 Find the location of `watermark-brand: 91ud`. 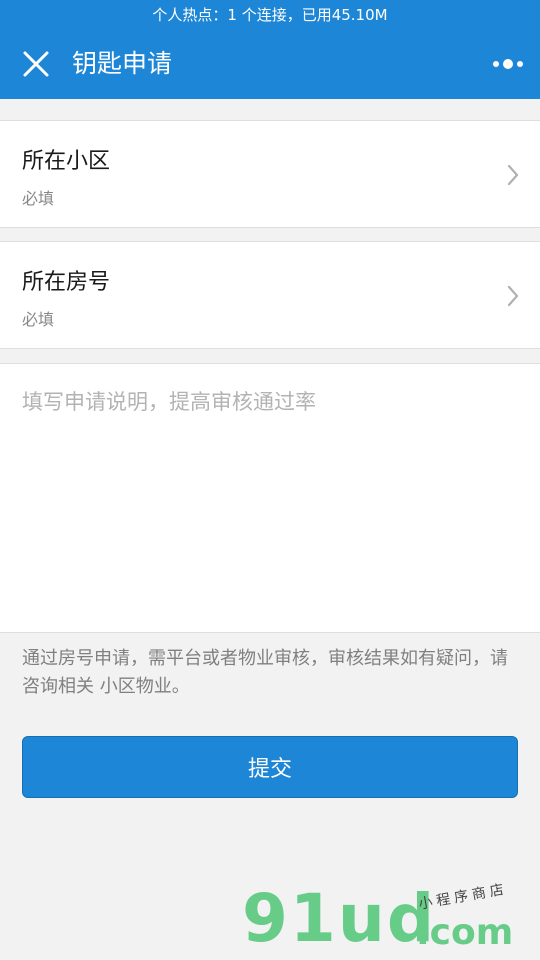

watermark-brand: 91ud is located at coordinates (339, 918).